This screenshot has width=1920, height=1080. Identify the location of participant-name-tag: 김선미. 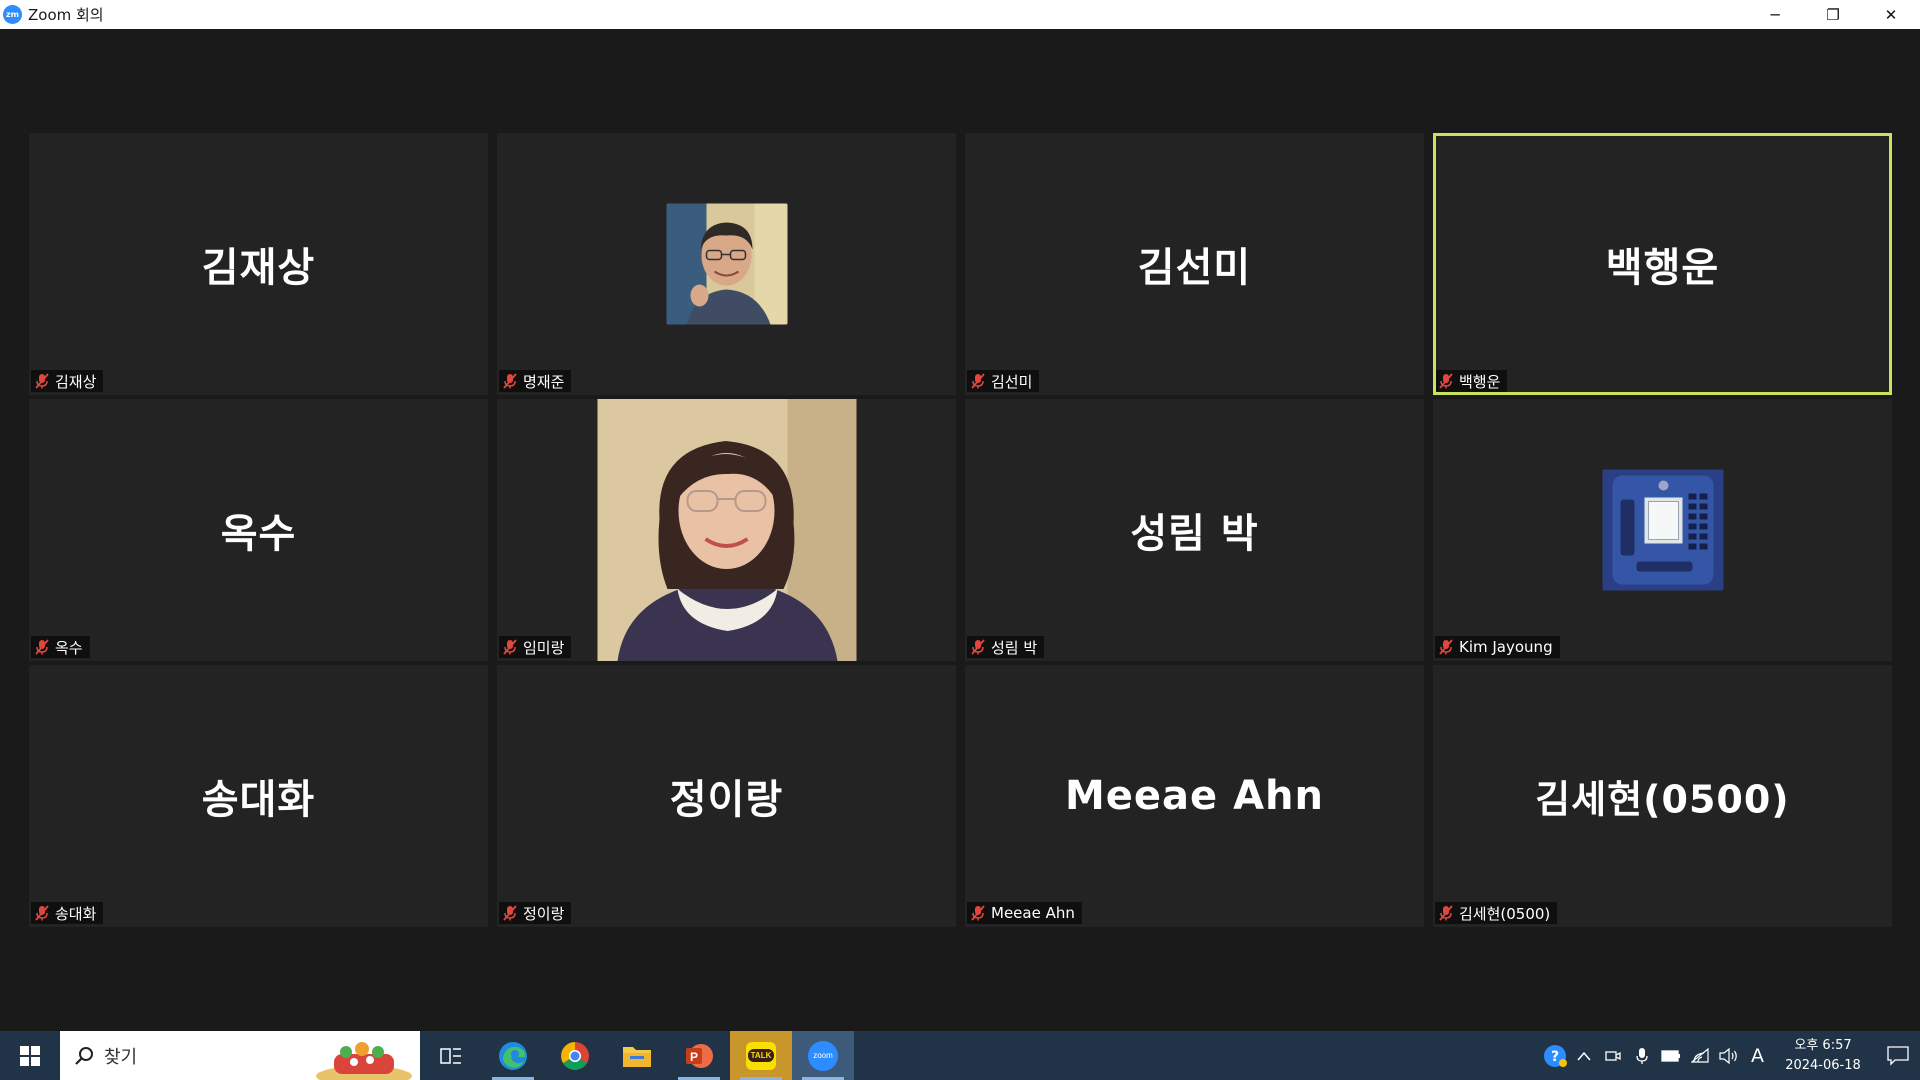
(1003, 381).